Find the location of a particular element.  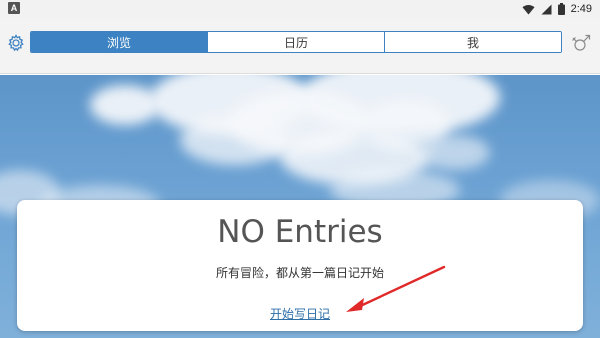

signal-icon is located at coordinates (546, 9).